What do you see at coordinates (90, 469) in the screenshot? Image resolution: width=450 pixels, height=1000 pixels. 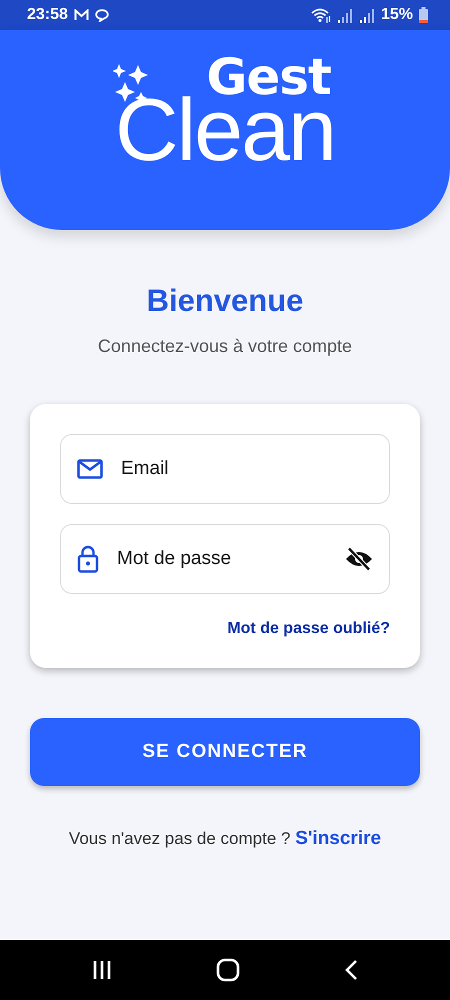 I see `envelope-icon` at bounding box center [90, 469].